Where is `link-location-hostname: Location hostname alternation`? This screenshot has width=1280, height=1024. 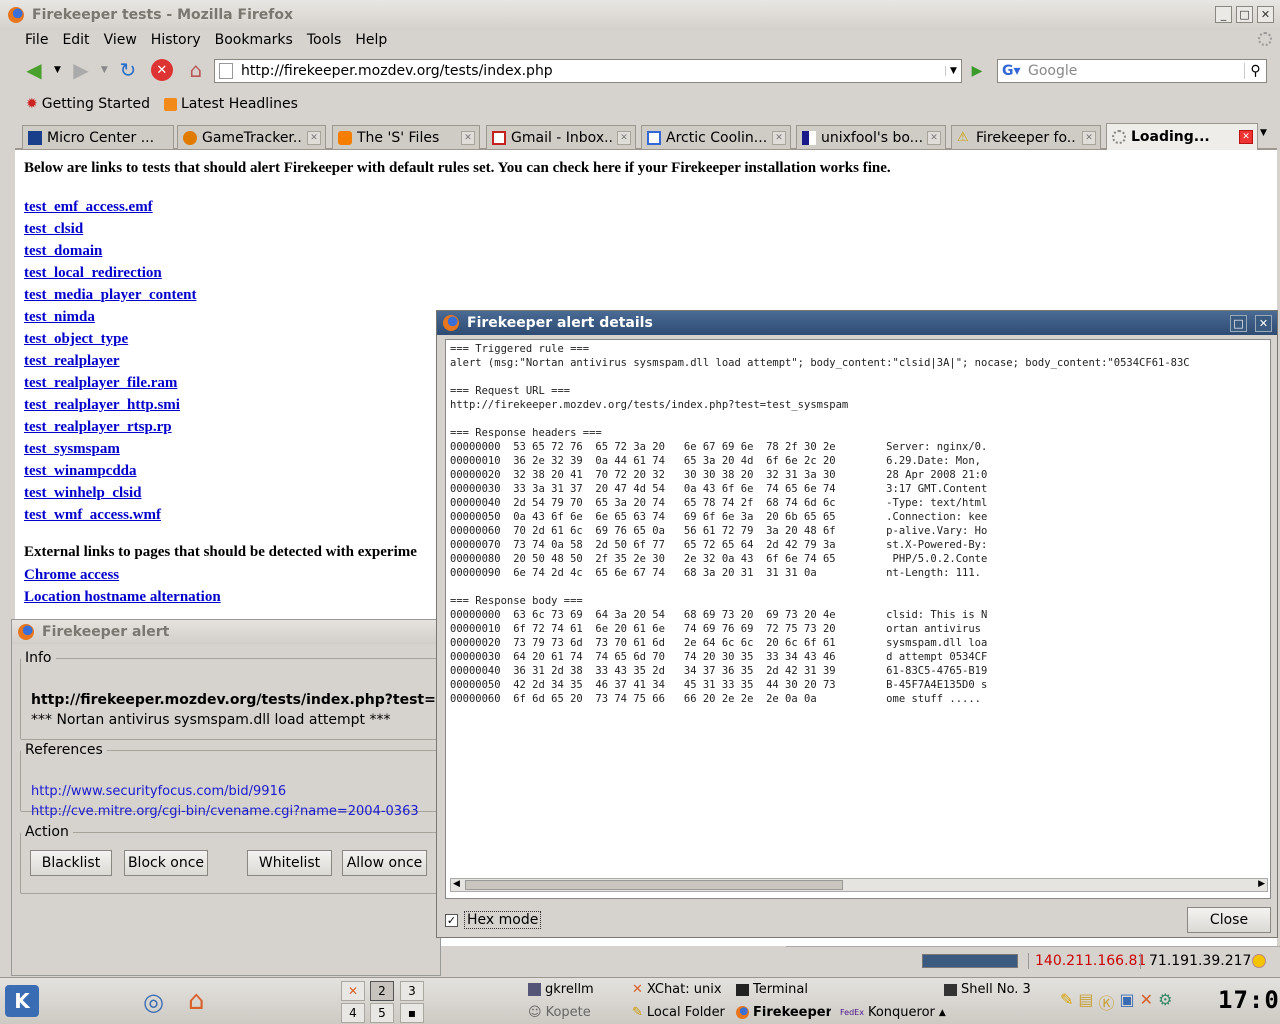 link-location-hostname: Location hostname alternation is located at coordinates (122, 597).